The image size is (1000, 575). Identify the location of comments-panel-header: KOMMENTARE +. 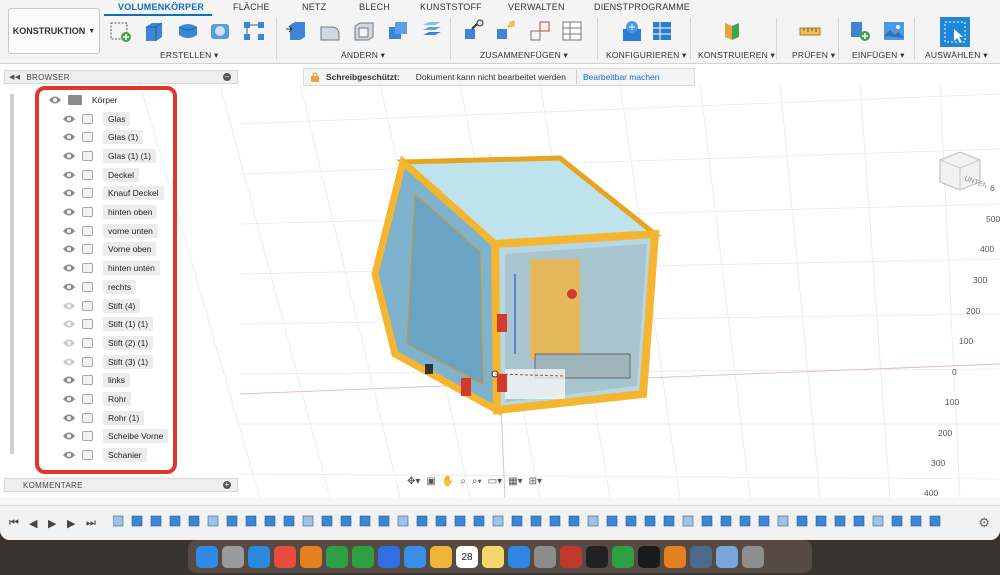
(121, 485).